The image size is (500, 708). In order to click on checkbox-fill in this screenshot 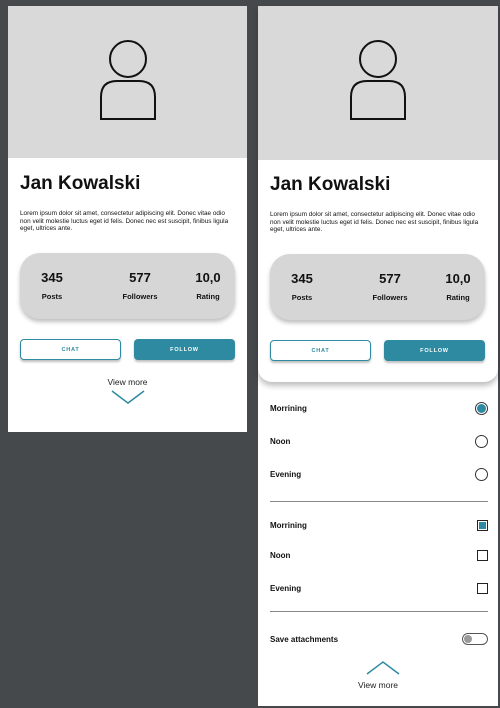, I will do `click(482, 525)`.